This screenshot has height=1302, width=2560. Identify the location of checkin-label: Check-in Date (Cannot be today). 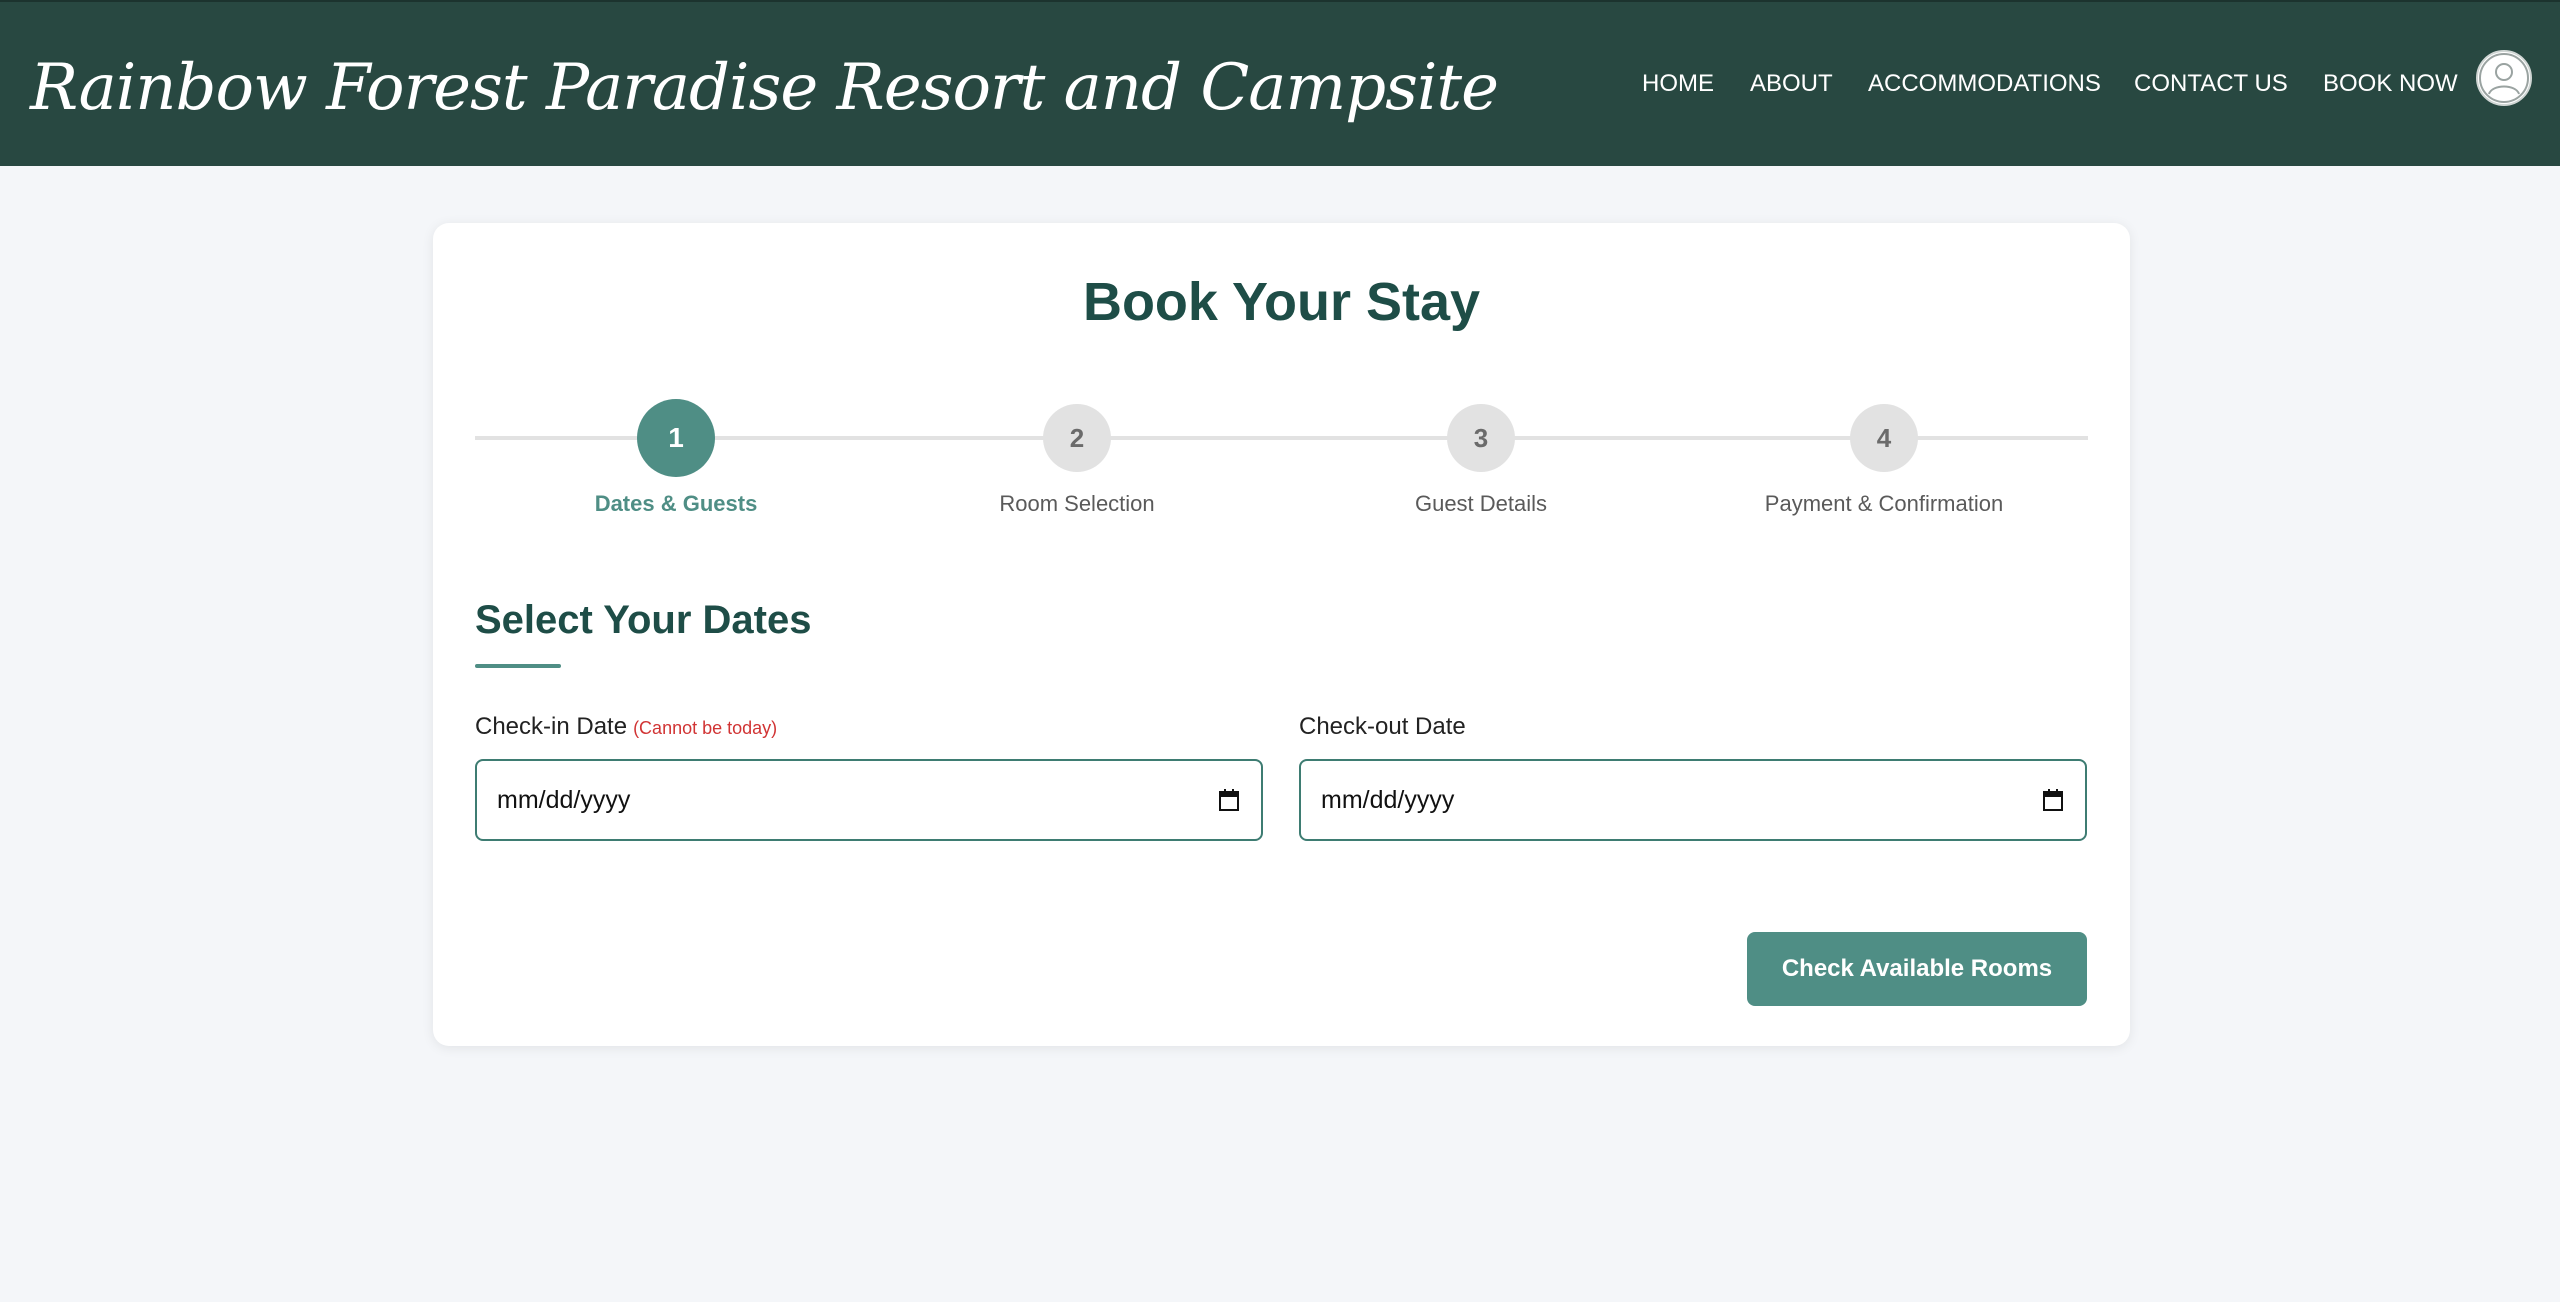
(626, 727).